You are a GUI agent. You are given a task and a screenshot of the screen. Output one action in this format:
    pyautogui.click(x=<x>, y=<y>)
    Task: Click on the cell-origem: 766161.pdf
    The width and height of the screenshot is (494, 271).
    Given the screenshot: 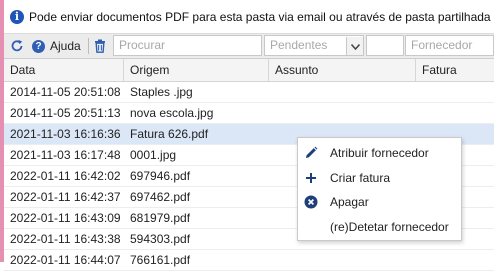 What is the action you would take?
    pyautogui.click(x=160, y=260)
    